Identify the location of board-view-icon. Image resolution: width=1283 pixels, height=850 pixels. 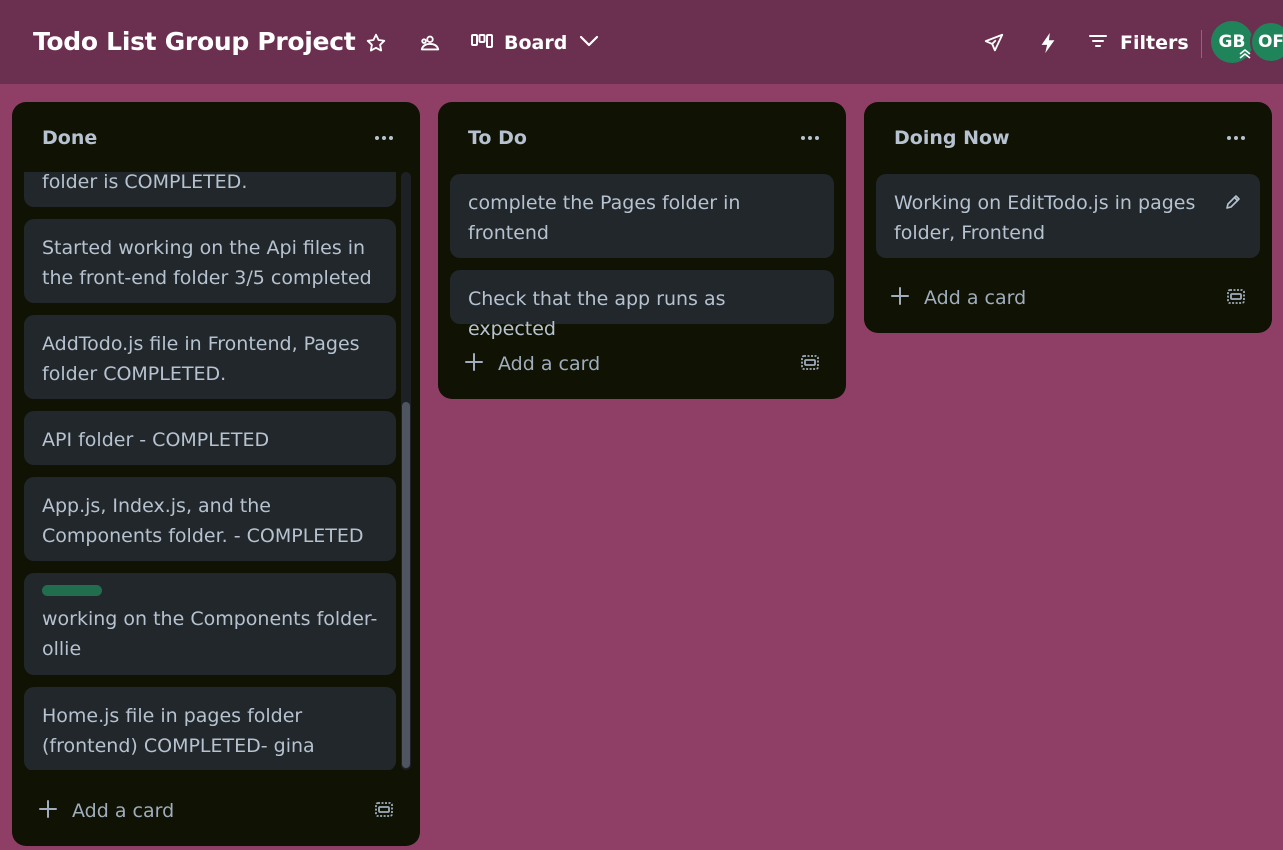
(482, 43).